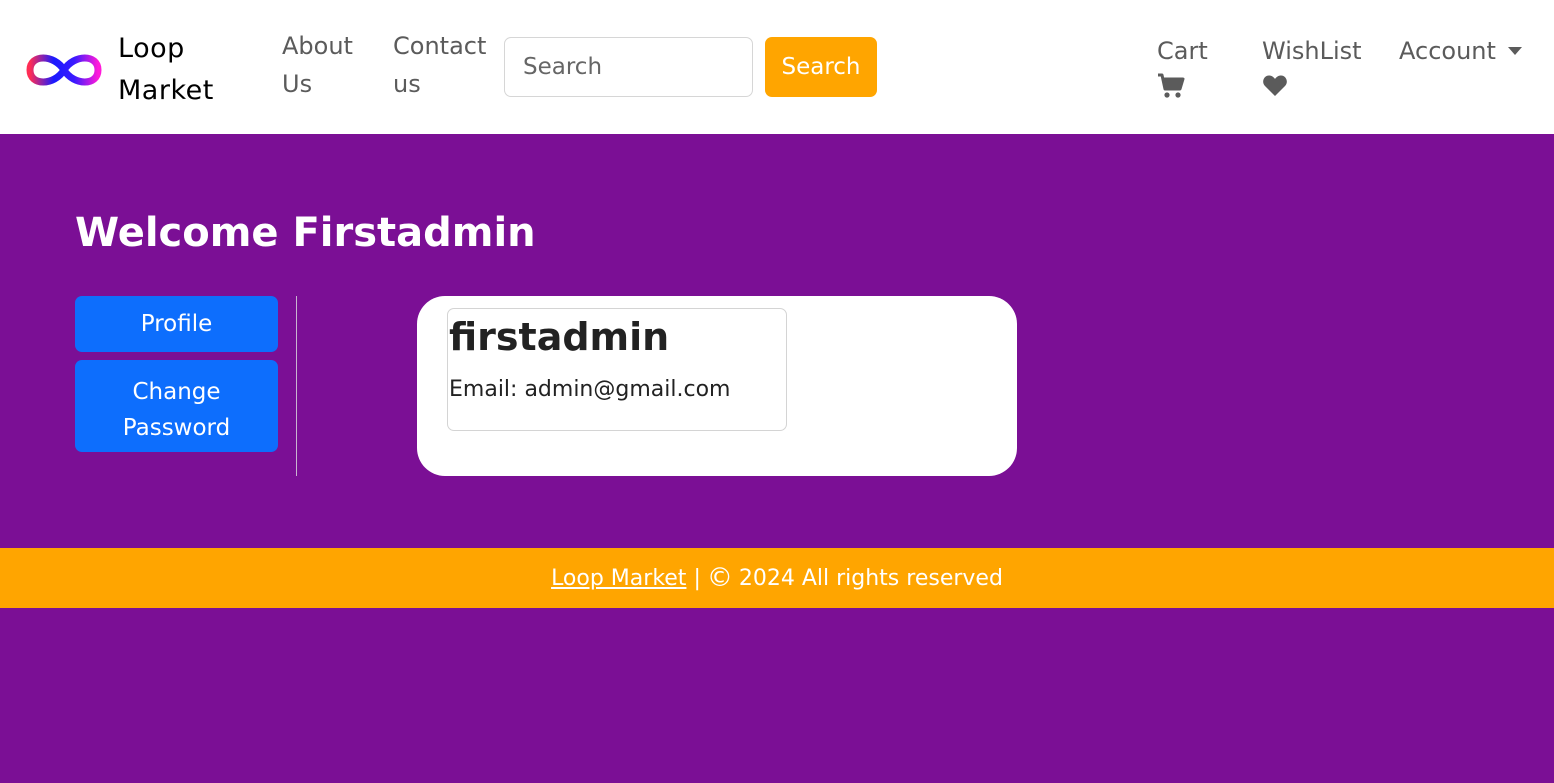 This screenshot has width=1554, height=783. Describe the element at coordinates (176, 392) in the screenshot. I see `change-password-line1: Change` at that location.